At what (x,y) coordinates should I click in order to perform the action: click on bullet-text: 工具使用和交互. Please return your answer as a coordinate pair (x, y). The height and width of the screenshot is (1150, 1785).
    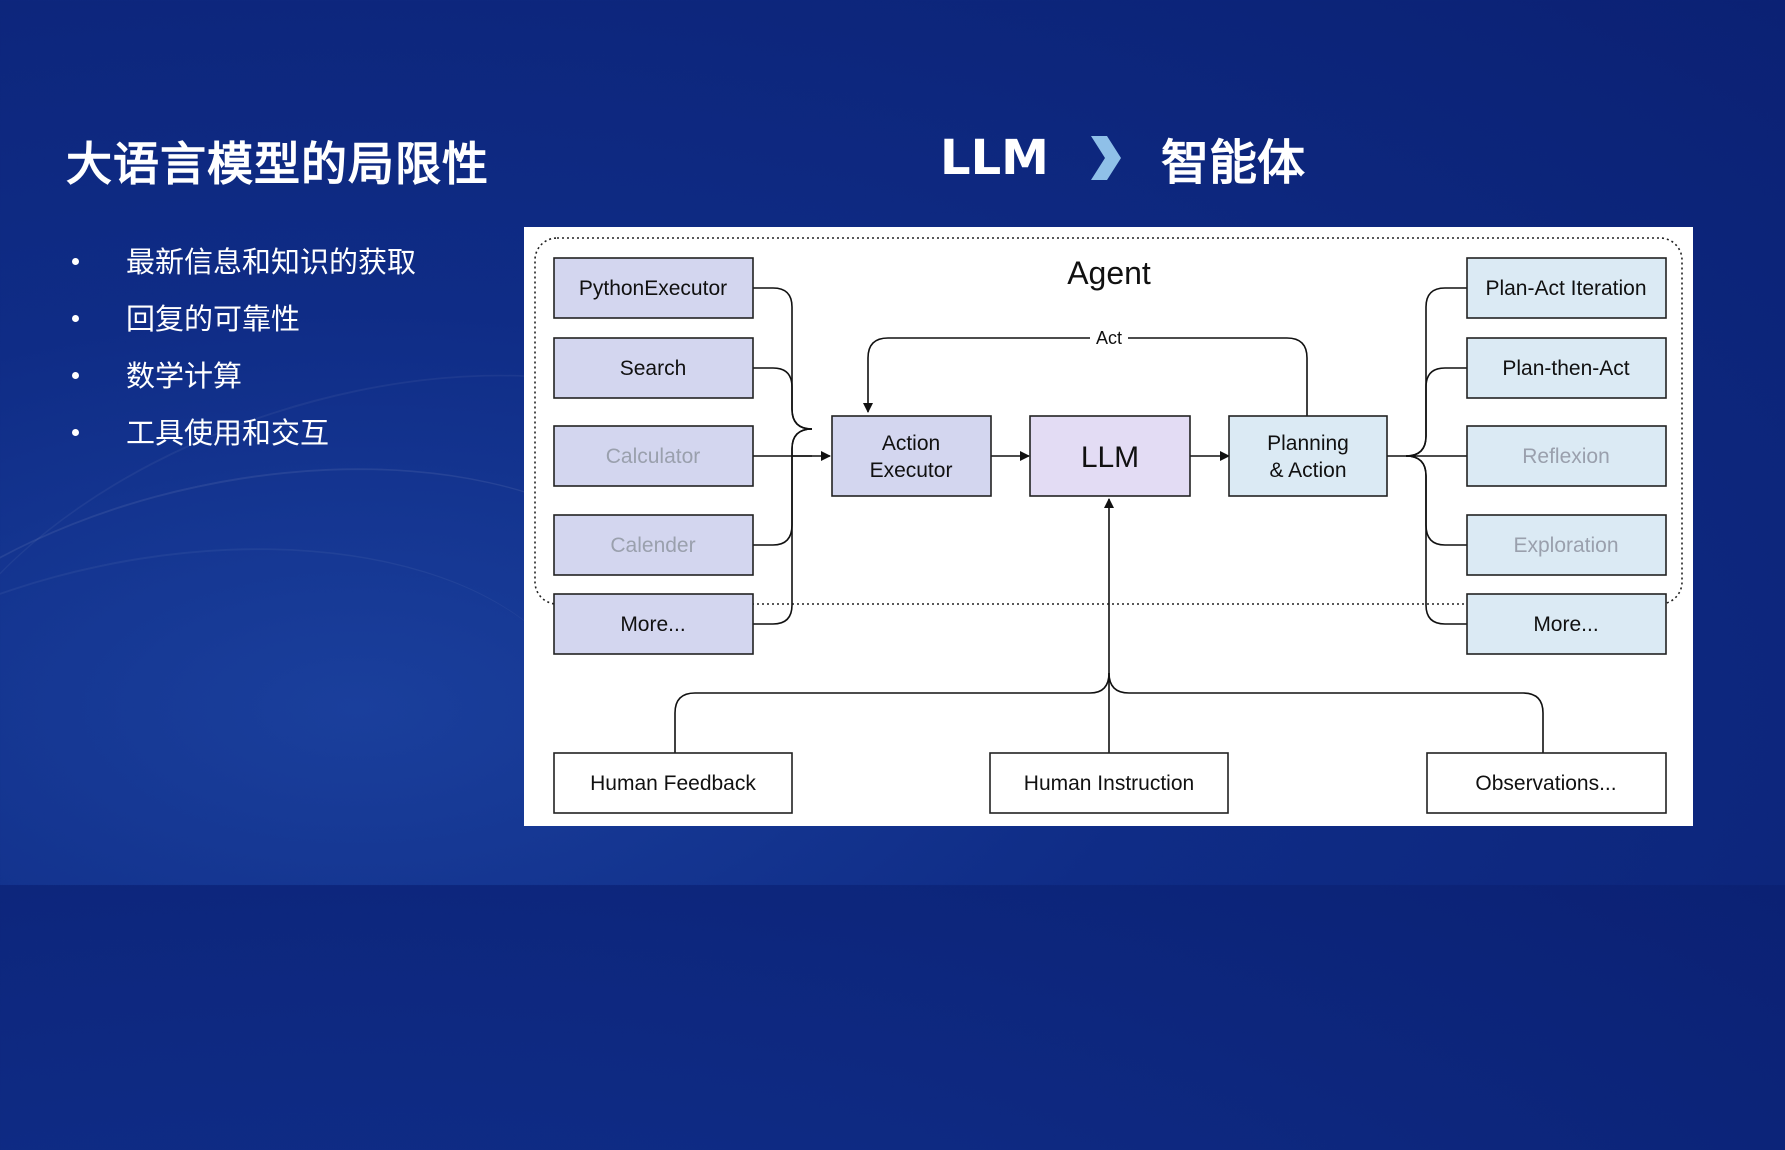
    Looking at the image, I should click on (228, 433).